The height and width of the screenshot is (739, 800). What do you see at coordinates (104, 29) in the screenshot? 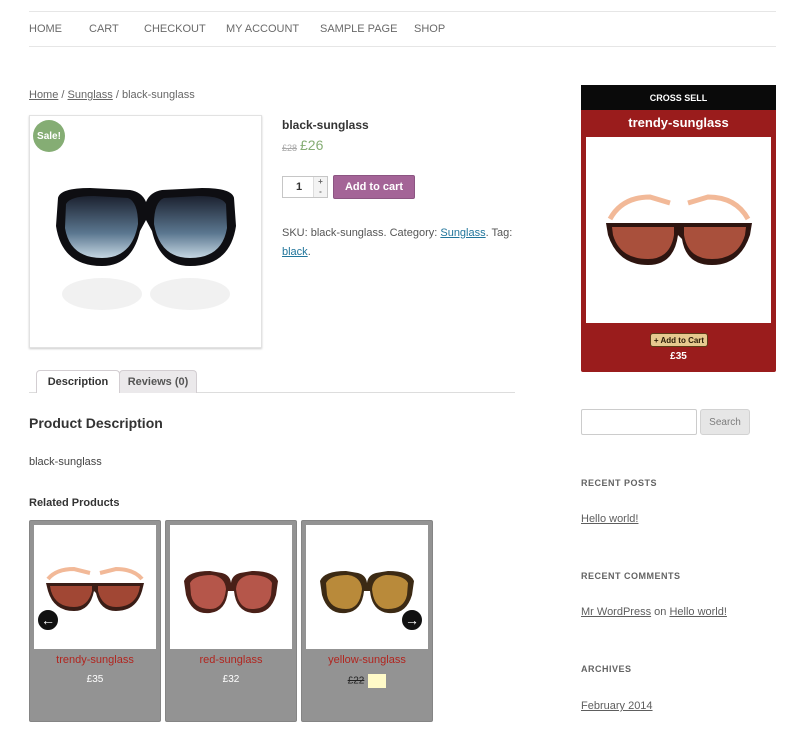
I see `nav-item-cart: CART` at bounding box center [104, 29].